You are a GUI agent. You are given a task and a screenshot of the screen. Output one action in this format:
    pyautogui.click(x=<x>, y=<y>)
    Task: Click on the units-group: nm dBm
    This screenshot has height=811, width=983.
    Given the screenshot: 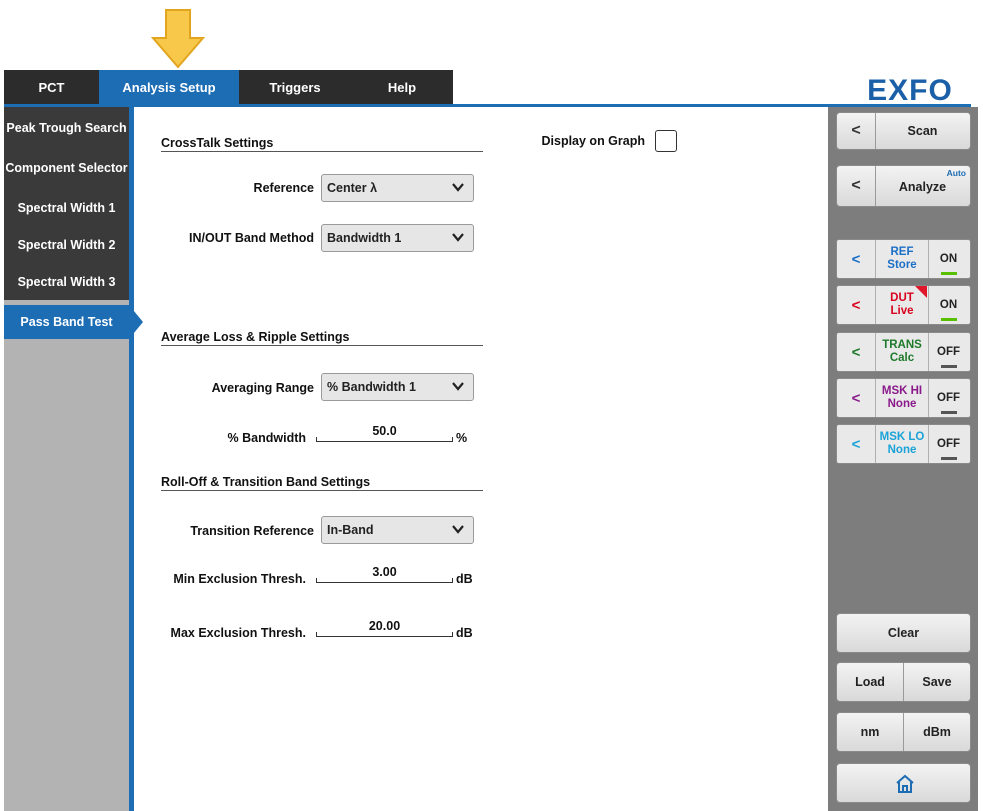 What is the action you would take?
    pyautogui.click(x=903, y=732)
    